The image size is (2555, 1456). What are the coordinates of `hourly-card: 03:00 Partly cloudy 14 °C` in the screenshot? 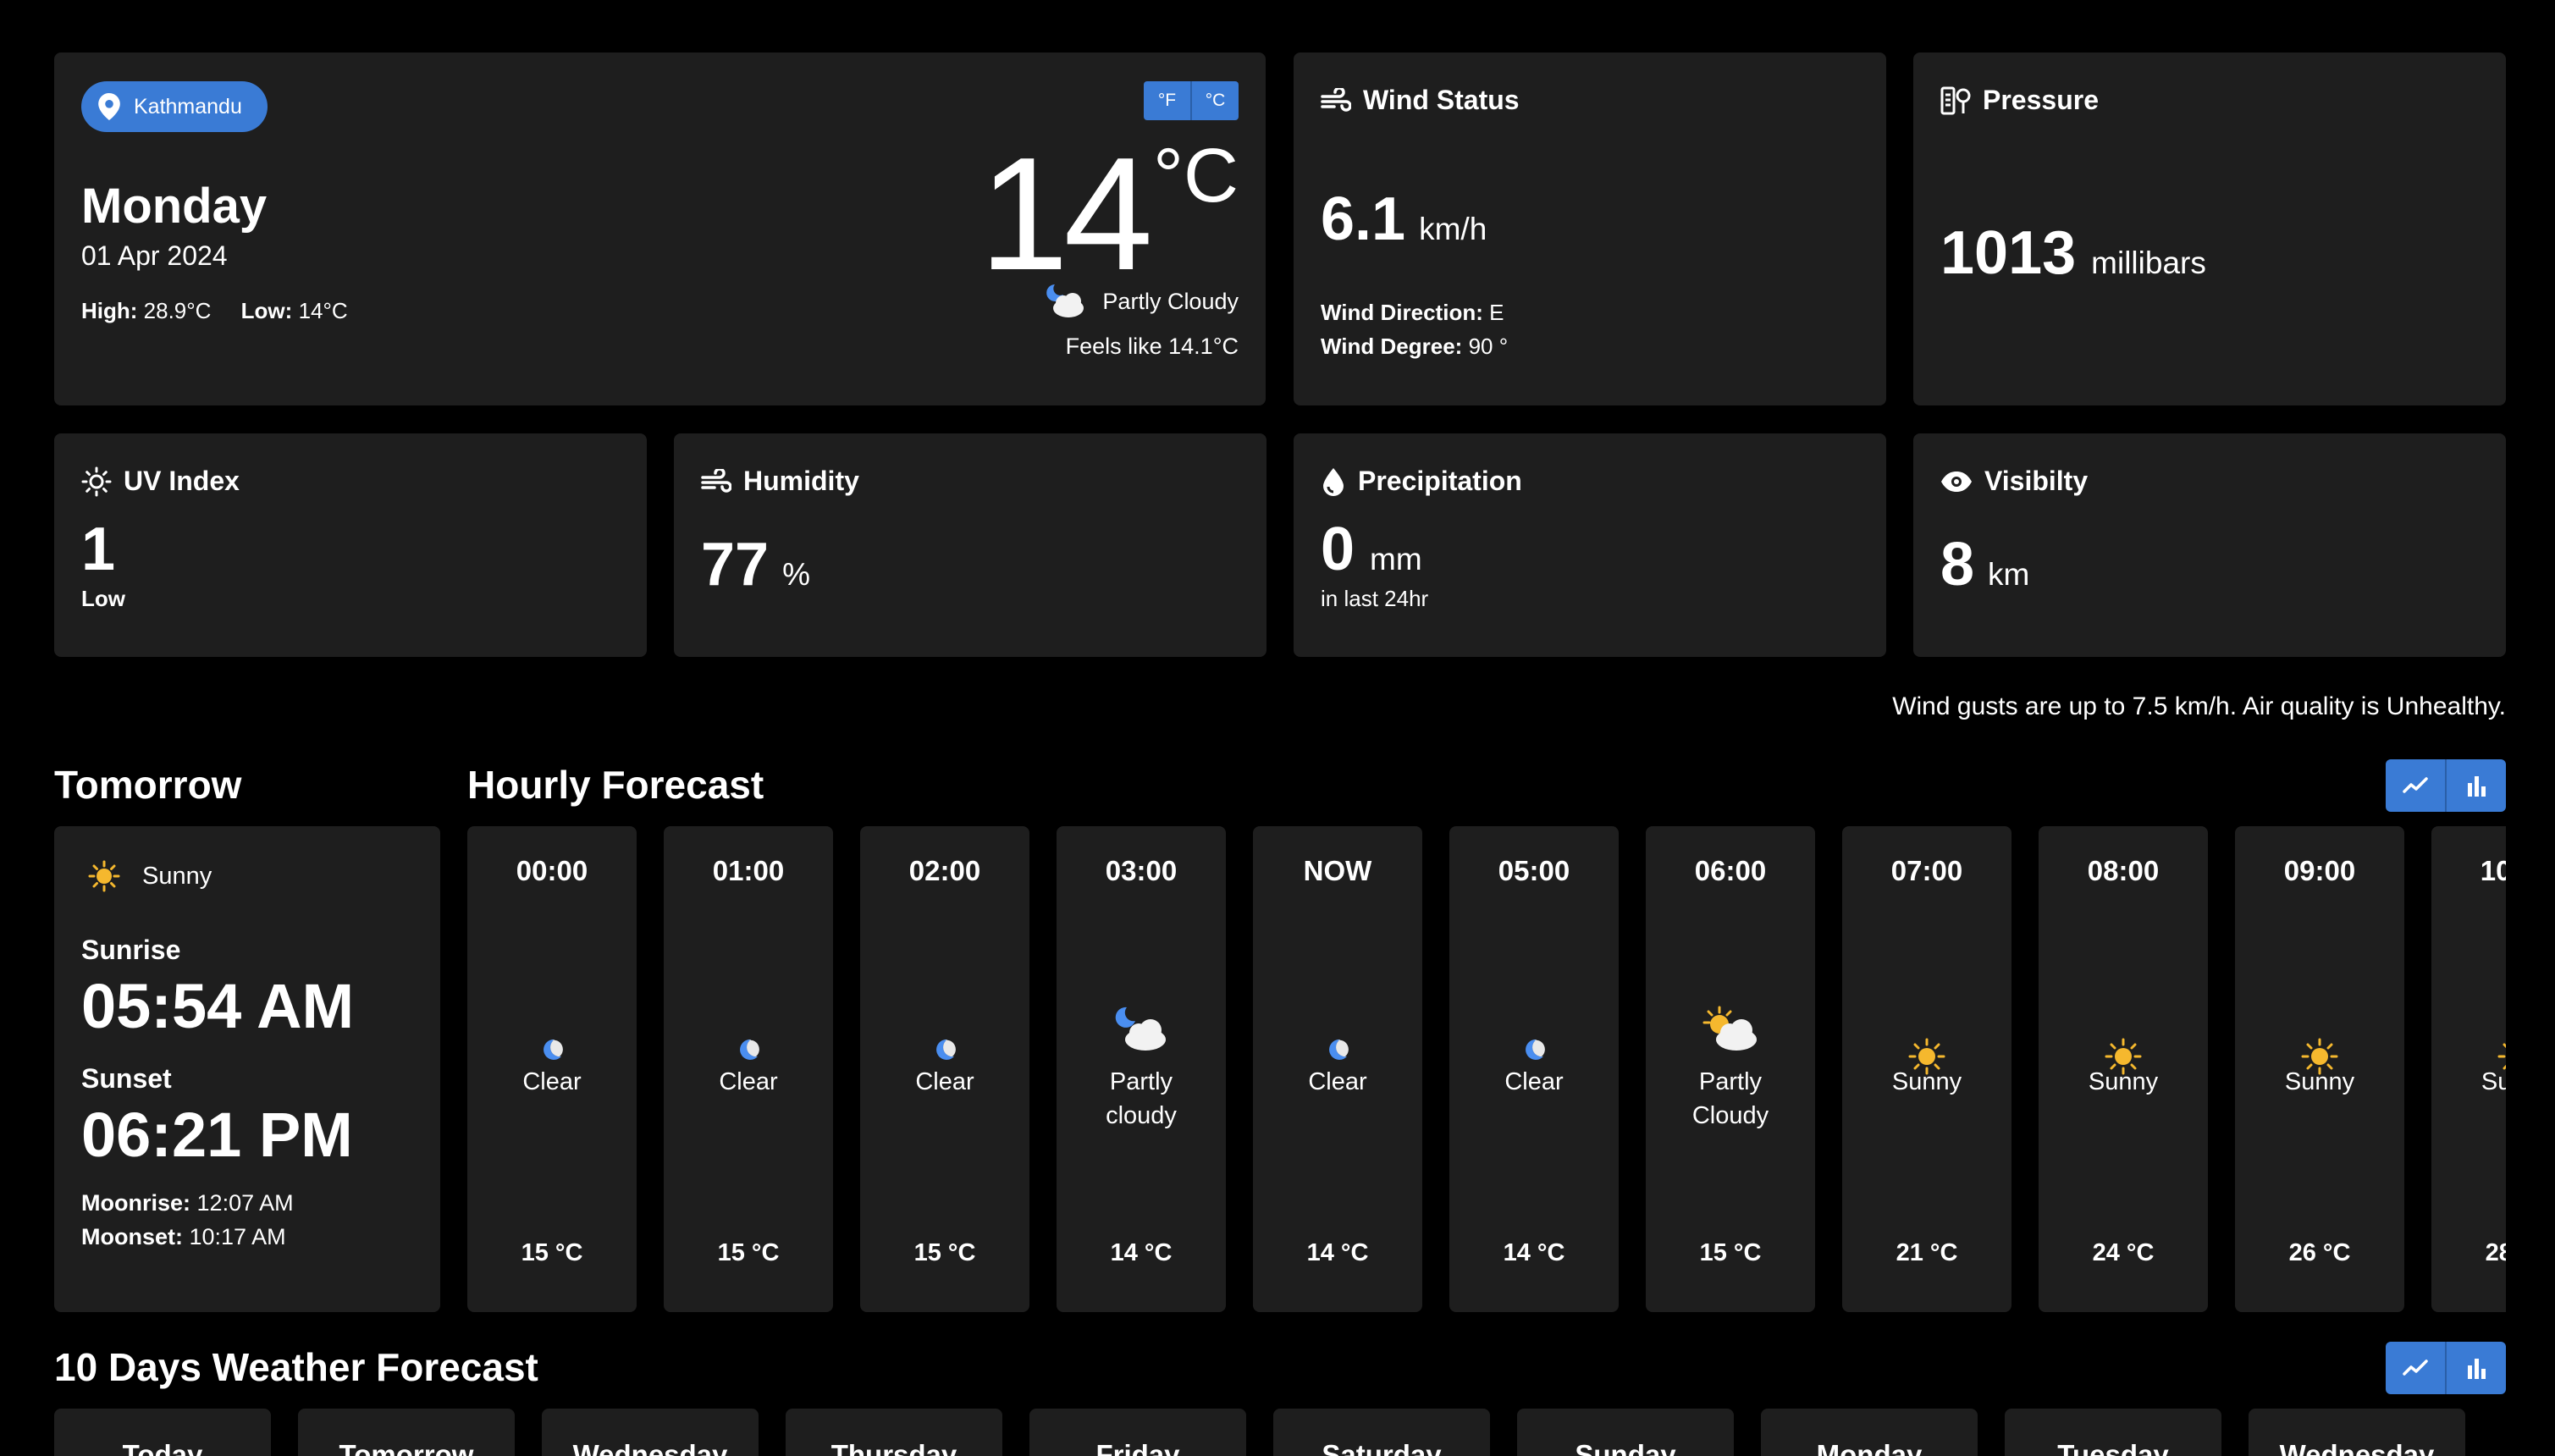 It's located at (1141, 1069).